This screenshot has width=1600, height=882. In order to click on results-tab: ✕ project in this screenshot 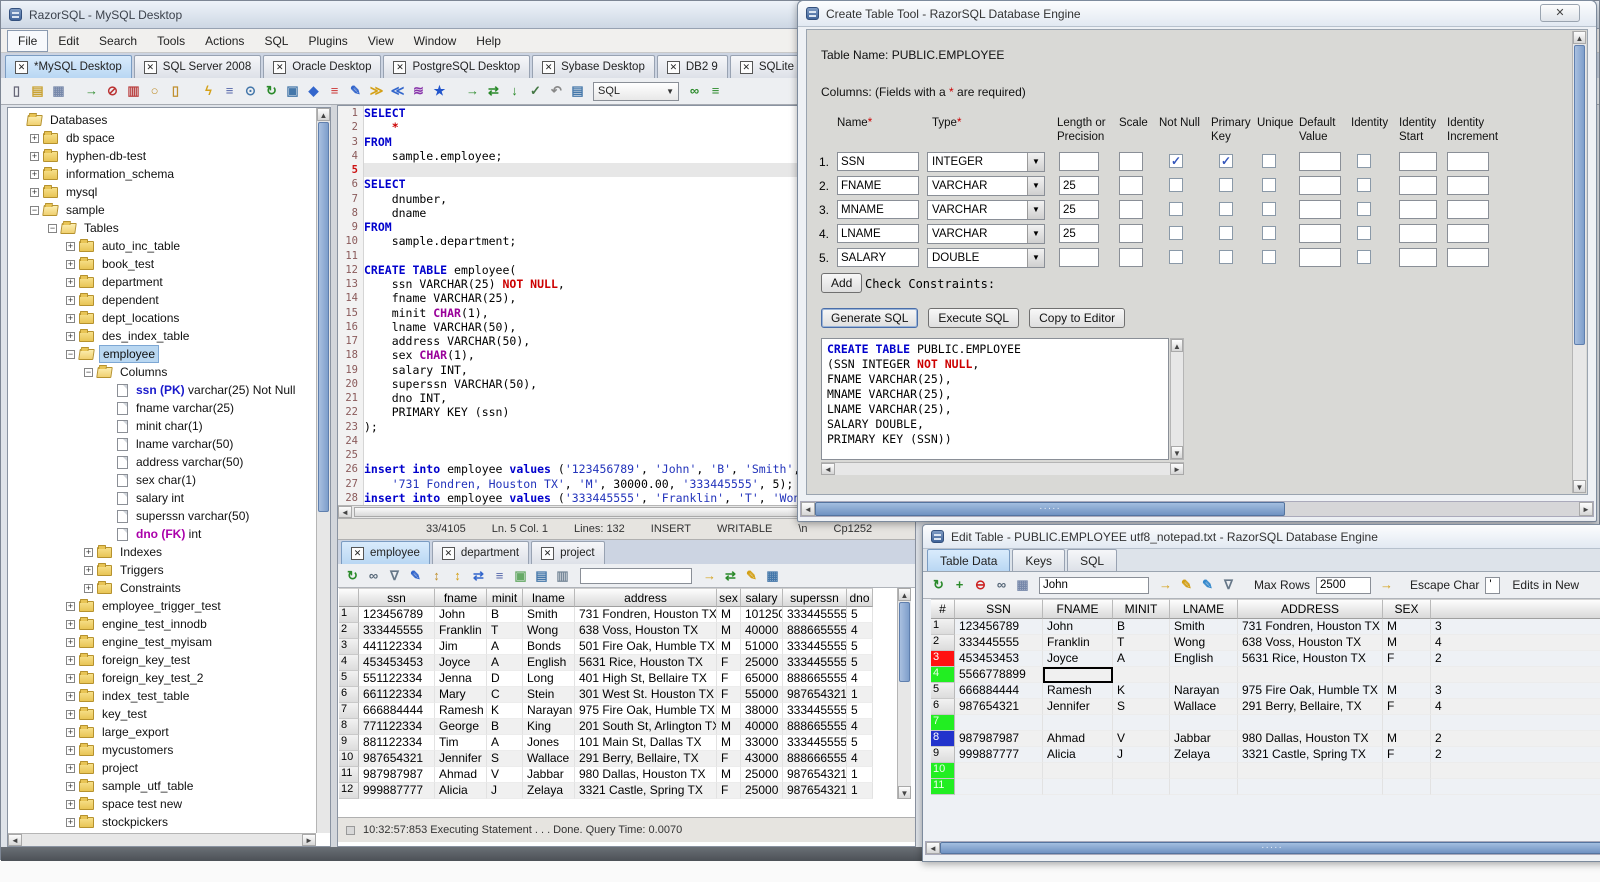, I will do `click(568, 552)`.